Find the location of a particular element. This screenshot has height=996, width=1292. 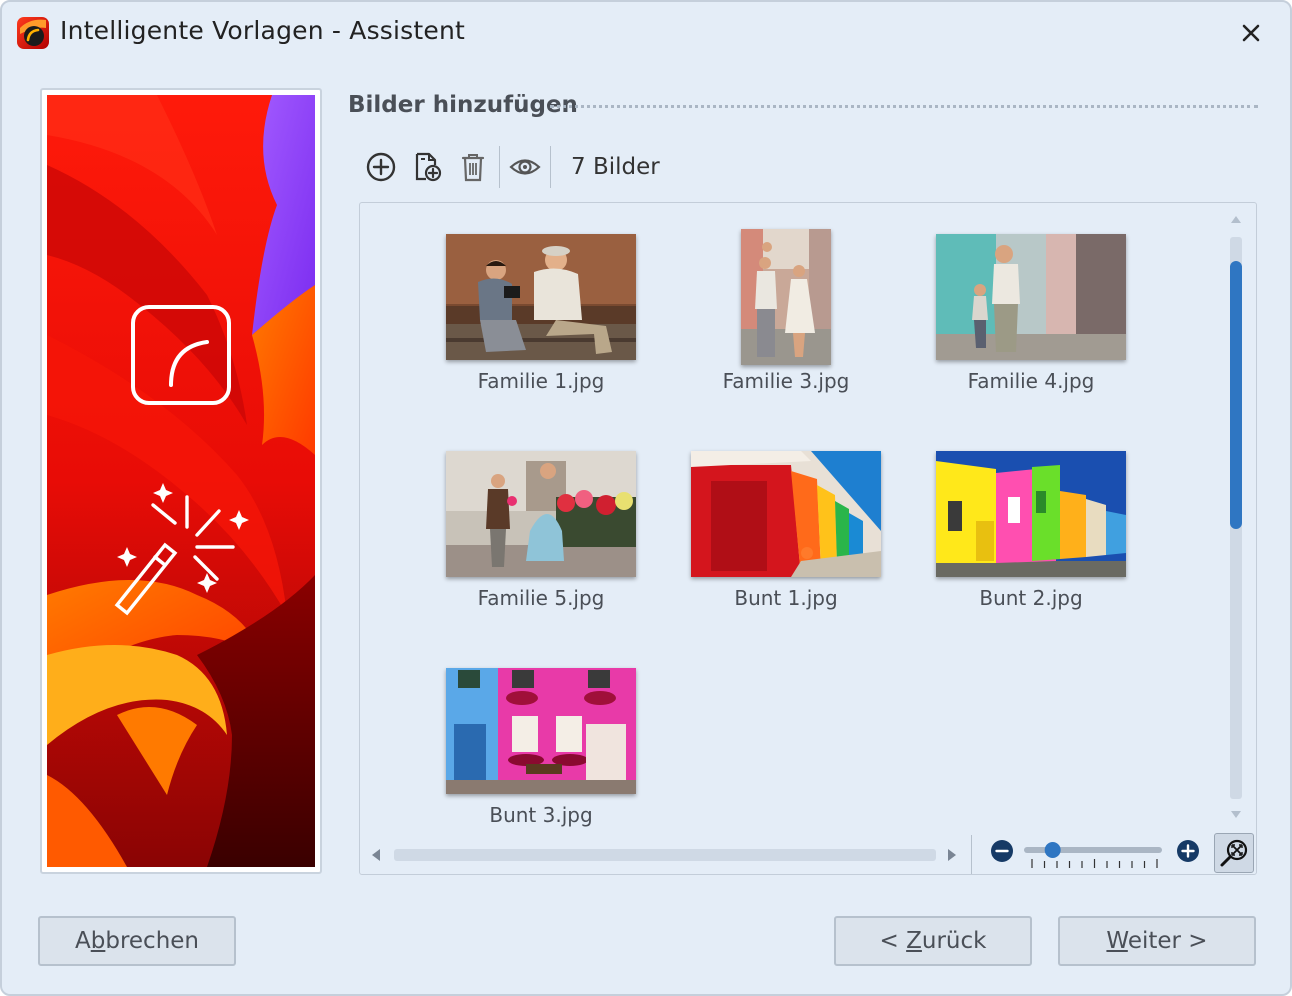

image-filename: Bunt 3.jpg is located at coordinates (541, 815).